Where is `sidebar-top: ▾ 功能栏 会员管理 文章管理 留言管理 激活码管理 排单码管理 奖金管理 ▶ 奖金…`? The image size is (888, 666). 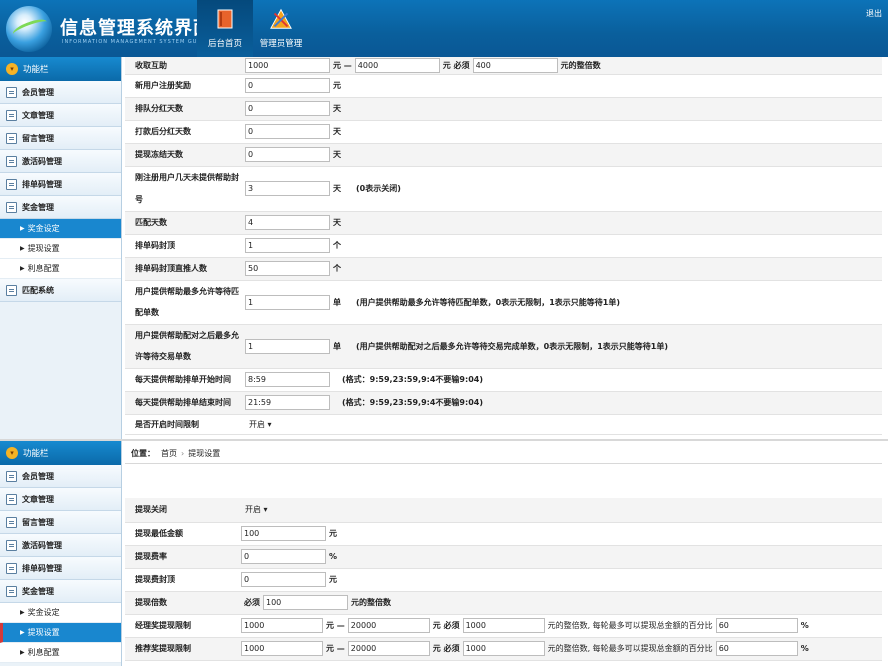
sidebar-top: ▾ 功能栏 会员管理 文章管理 留言管理 激活码管理 排单码管理 奖金管理 ▶ 奖金… is located at coordinates (61, 248).